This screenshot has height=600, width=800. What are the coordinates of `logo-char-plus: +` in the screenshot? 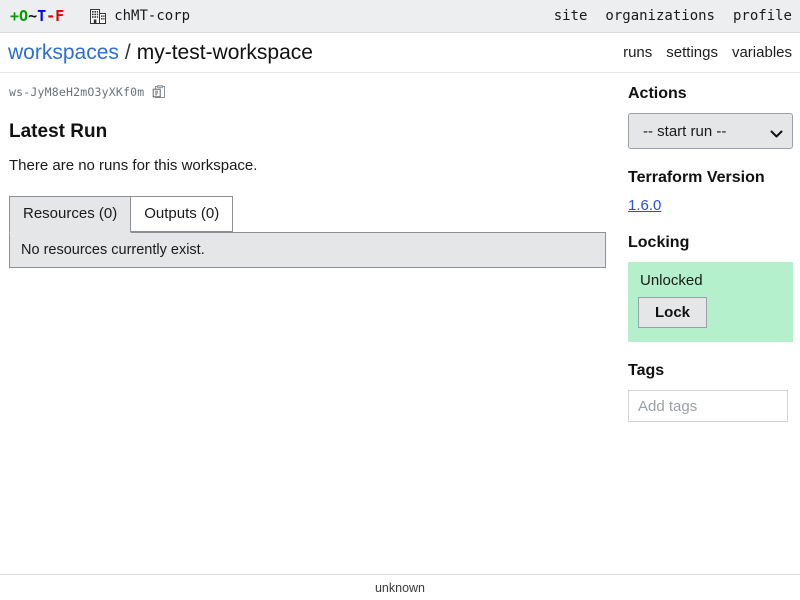 It's located at (15, 16).